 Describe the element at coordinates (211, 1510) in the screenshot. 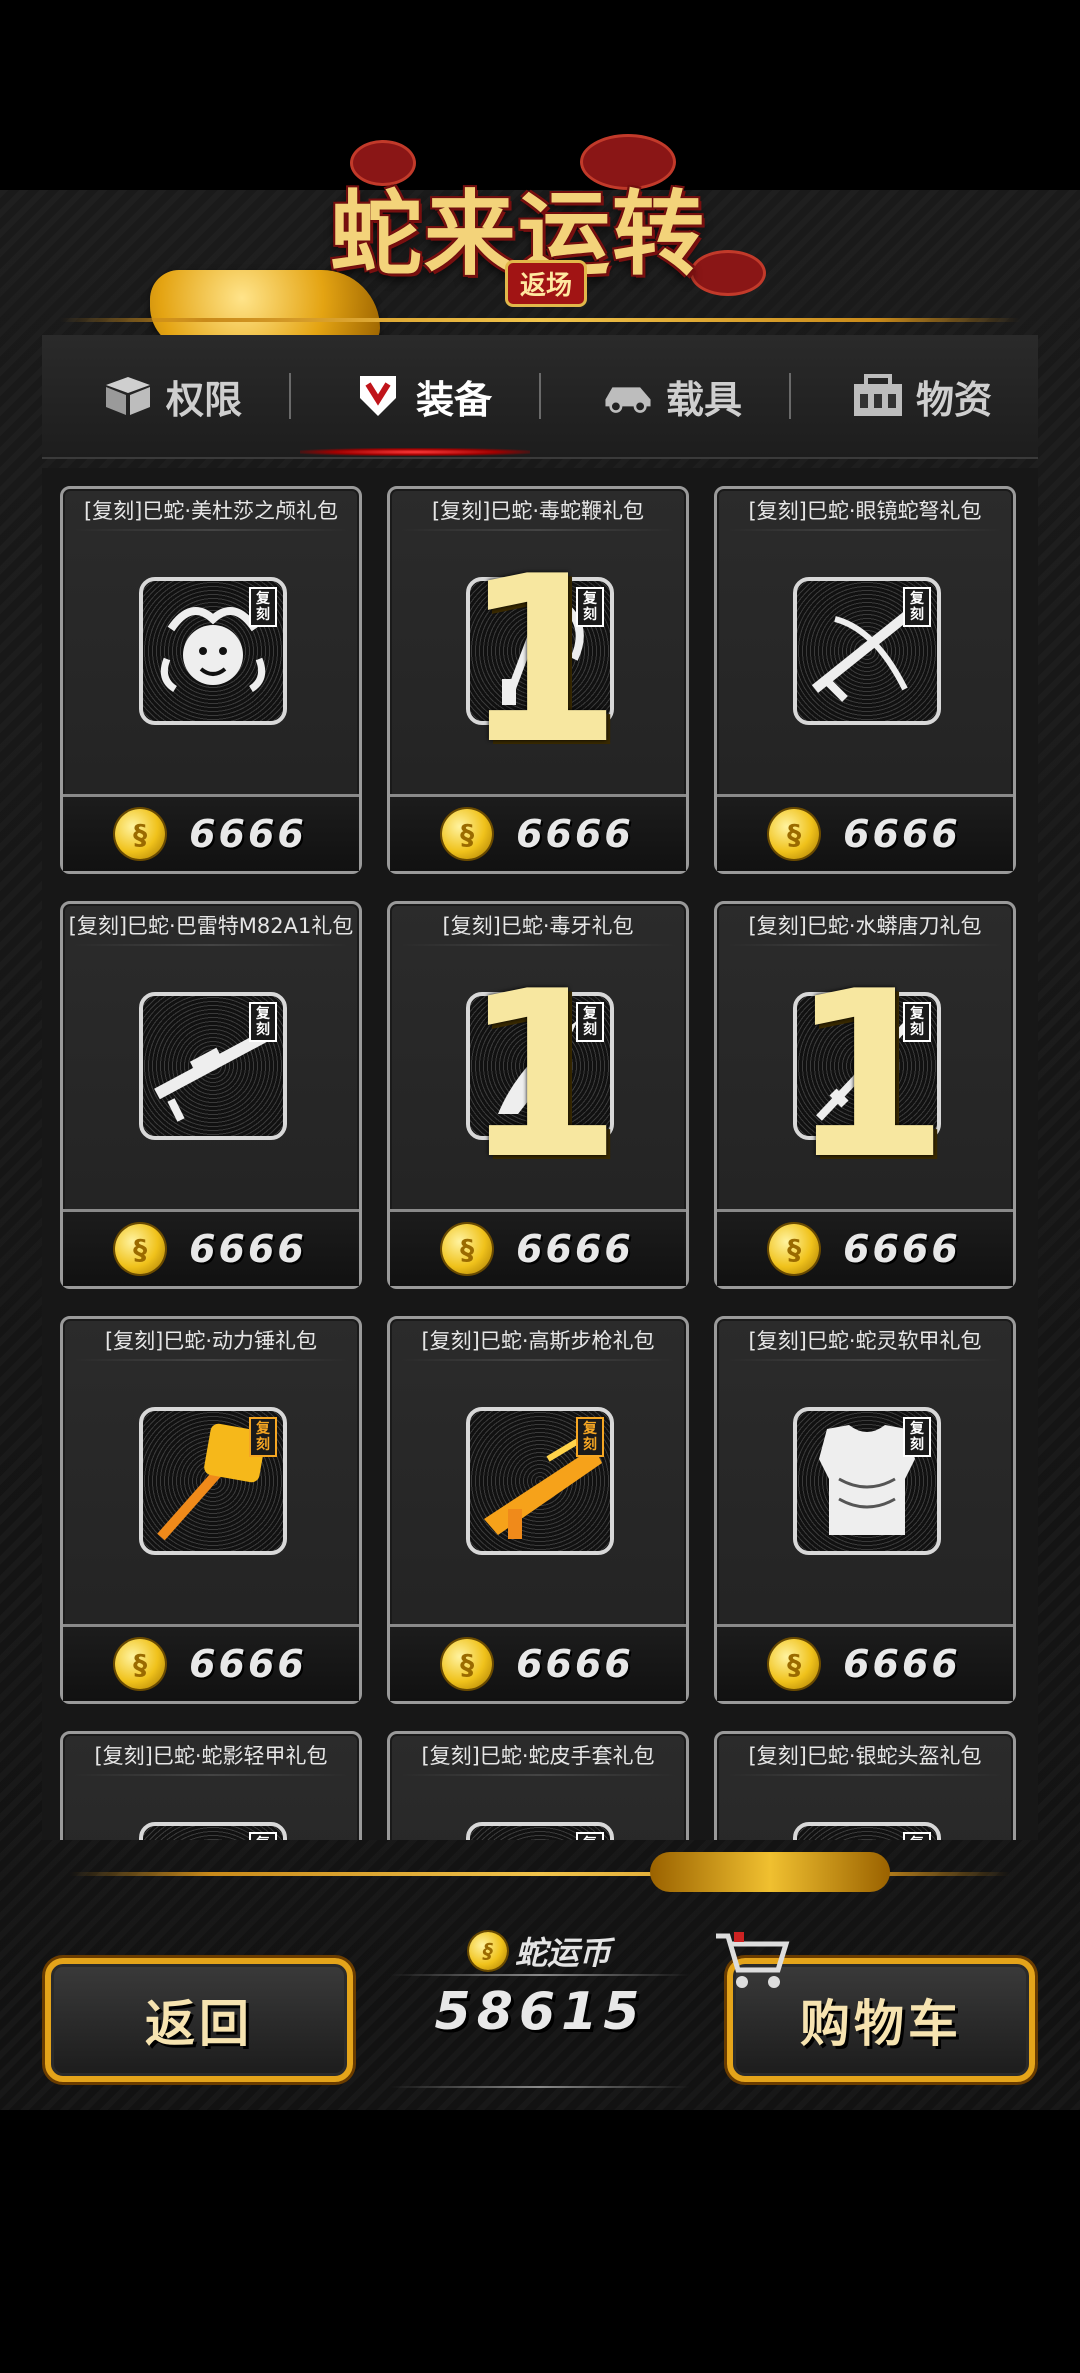

I see `item-card: [复刻]巳蛇·动力锤礼包 复刻 § 6666` at that location.